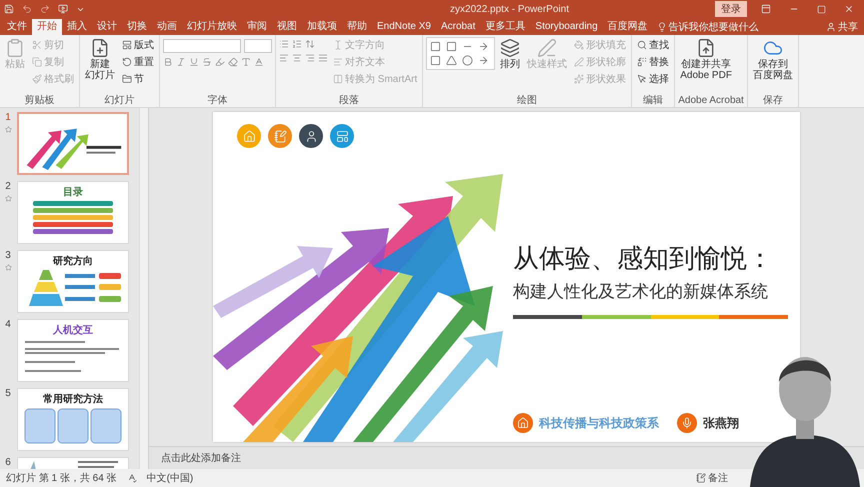 This screenshot has height=487, width=864. I want to click on undo-icon, so click(27, 9).